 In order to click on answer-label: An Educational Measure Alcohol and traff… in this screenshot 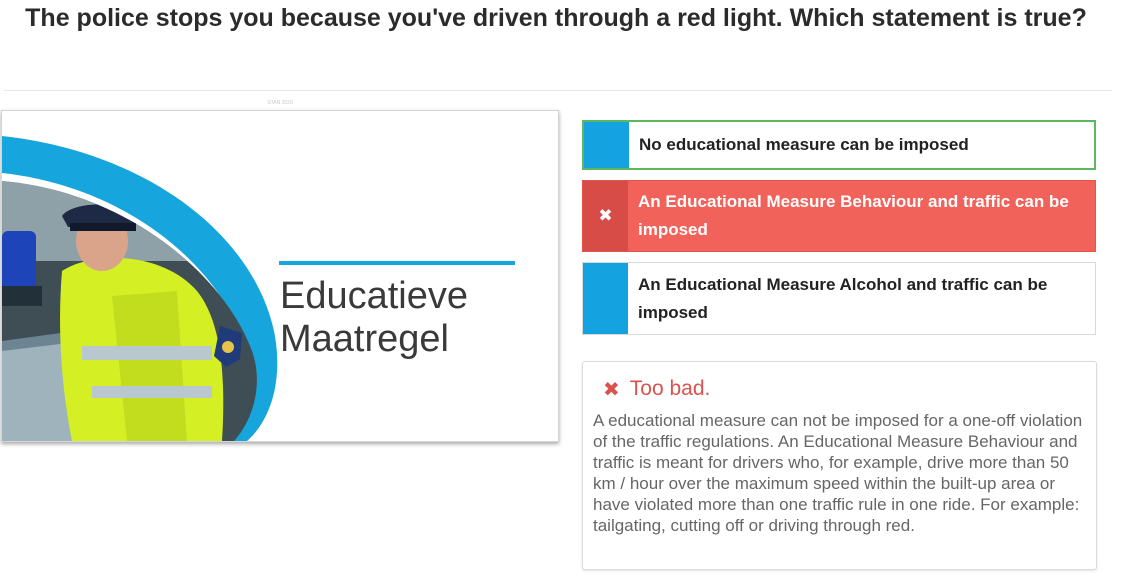, I will do `click(843, 298)`.